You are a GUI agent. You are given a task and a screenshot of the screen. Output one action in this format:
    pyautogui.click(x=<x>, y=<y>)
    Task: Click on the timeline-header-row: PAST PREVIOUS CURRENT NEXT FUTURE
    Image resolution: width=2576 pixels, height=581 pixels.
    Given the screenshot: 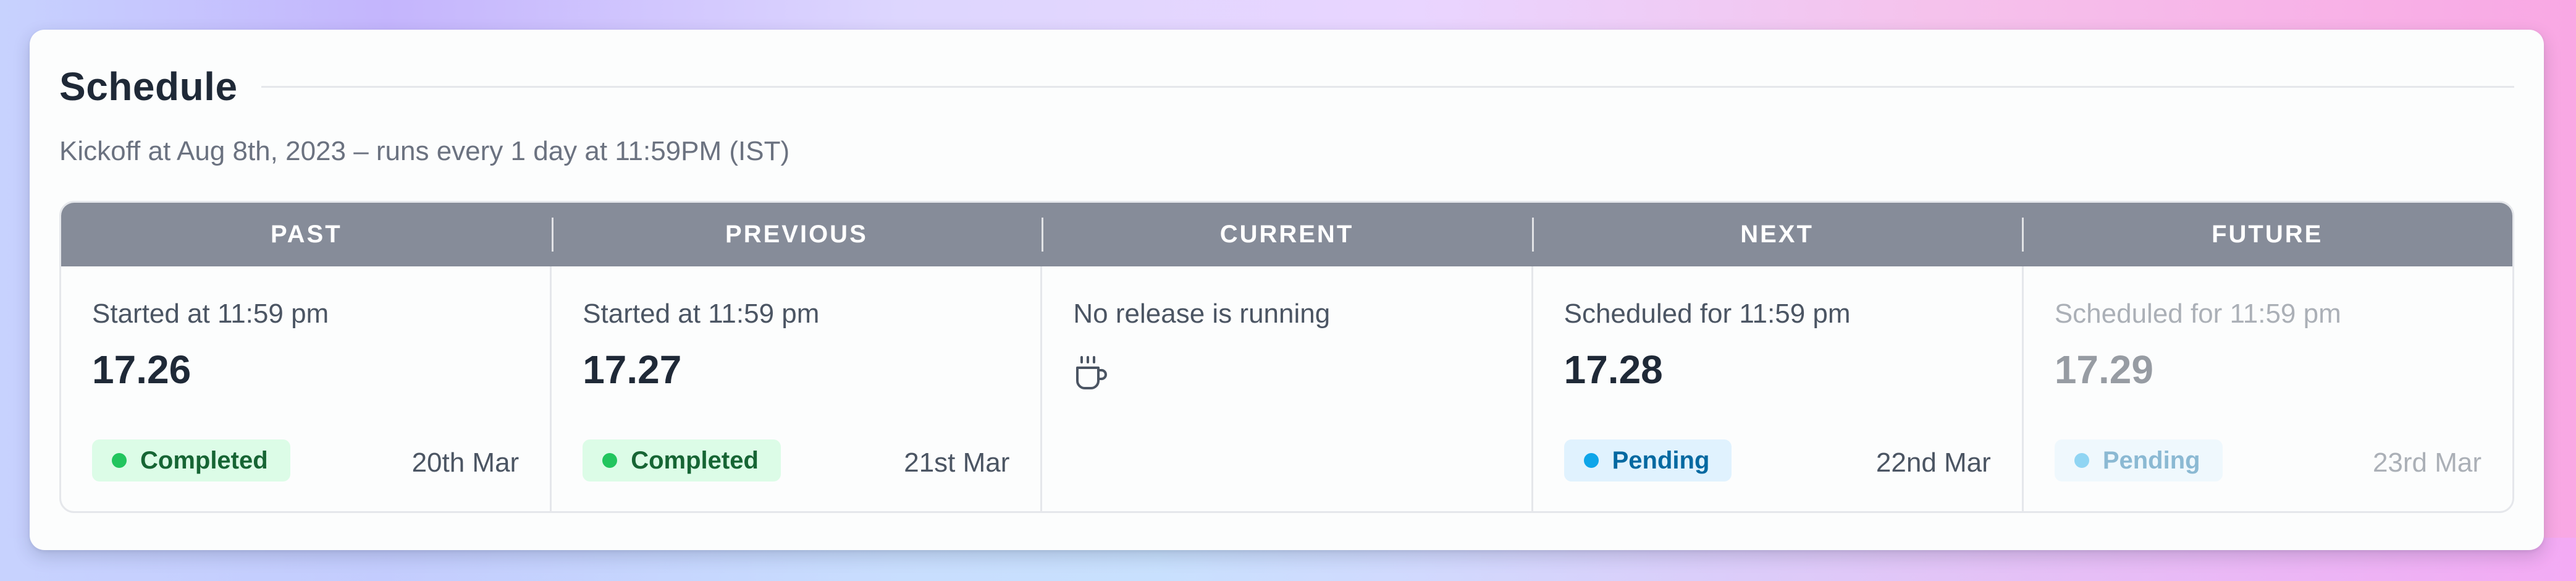 What is the action you would take?
    pyautogui.click(x=1286, y=235)
    